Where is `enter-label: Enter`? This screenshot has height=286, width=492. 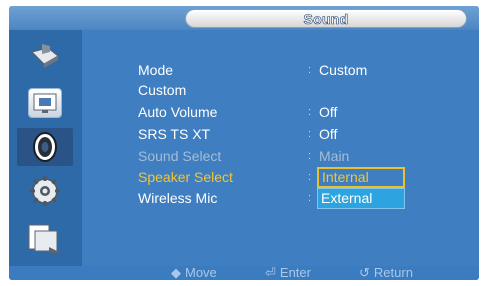 enter-label: Enter is located at coordinates (295, 272).